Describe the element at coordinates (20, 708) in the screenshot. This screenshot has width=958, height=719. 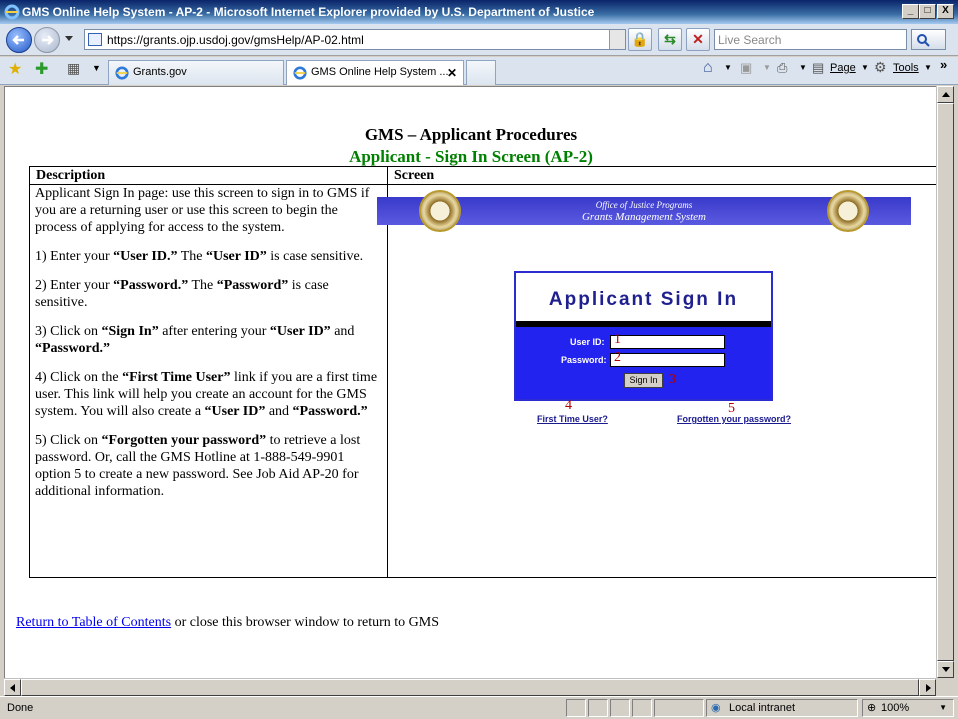
I see `status-text: Done` at that location.